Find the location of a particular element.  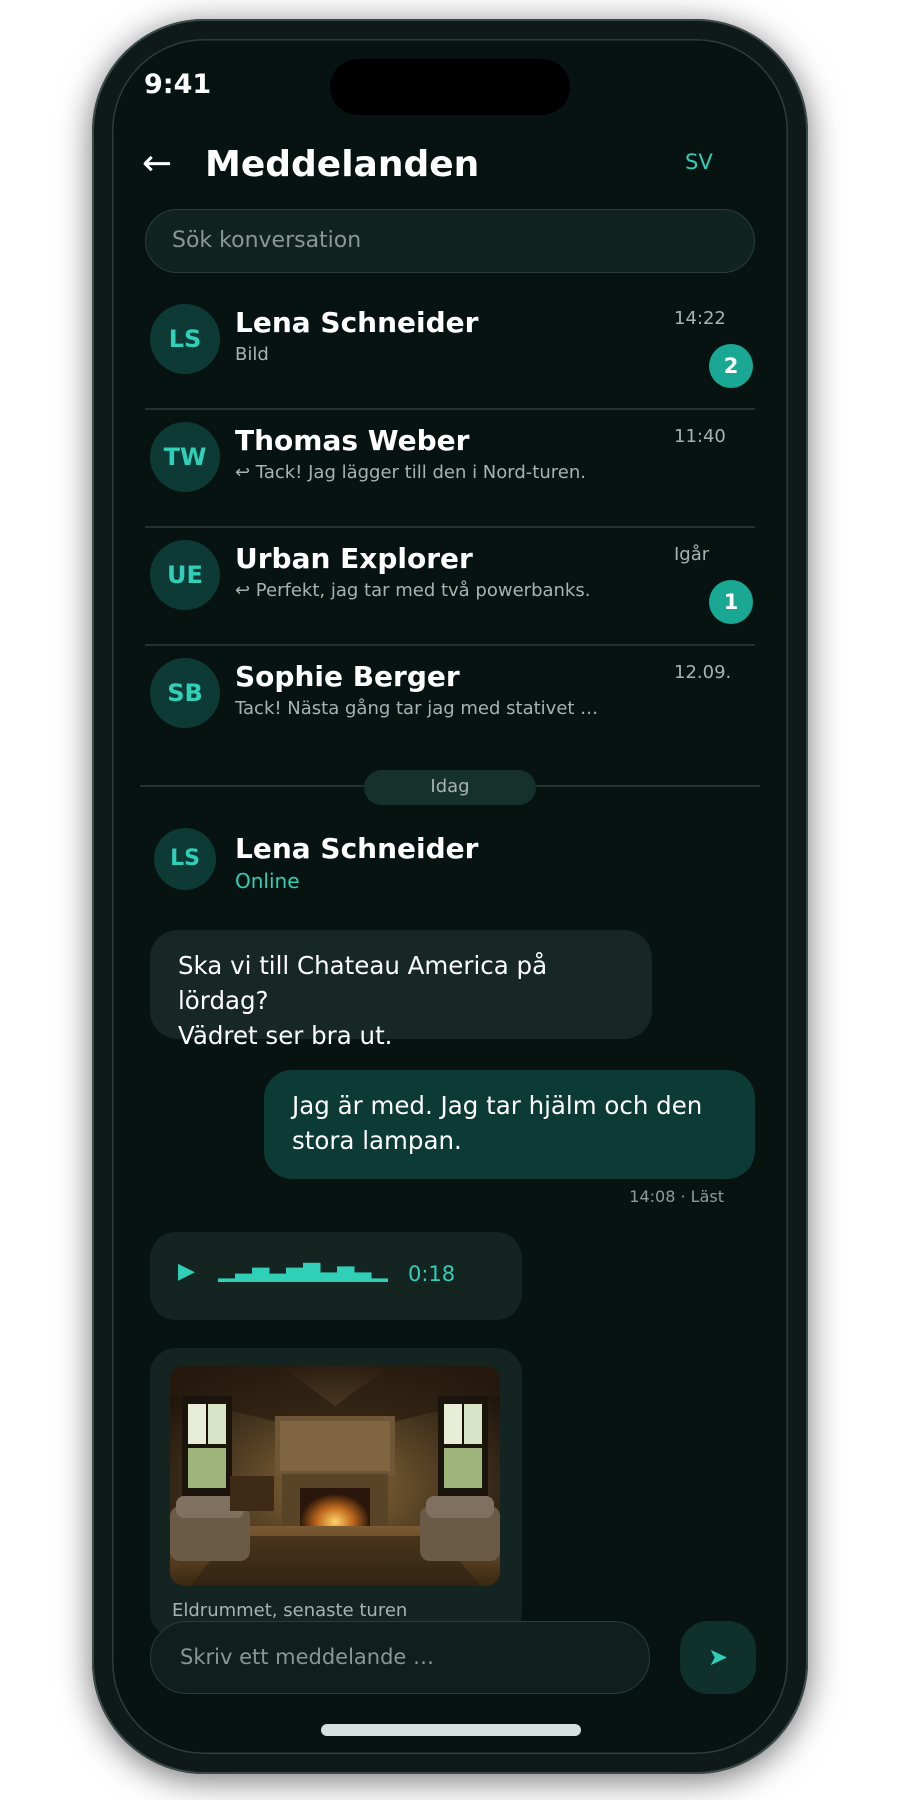

conversation-name: Urban Explorer is located at coordinates (354, 558).